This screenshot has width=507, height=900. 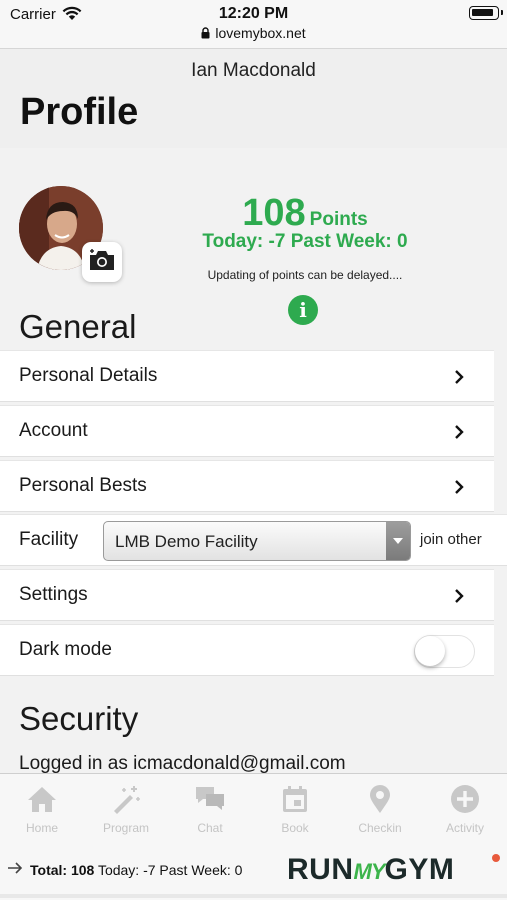 What do you see at coordinates (210, 798) in the screenshot?
I see `chat-icon` at bounding box center [210, 798].